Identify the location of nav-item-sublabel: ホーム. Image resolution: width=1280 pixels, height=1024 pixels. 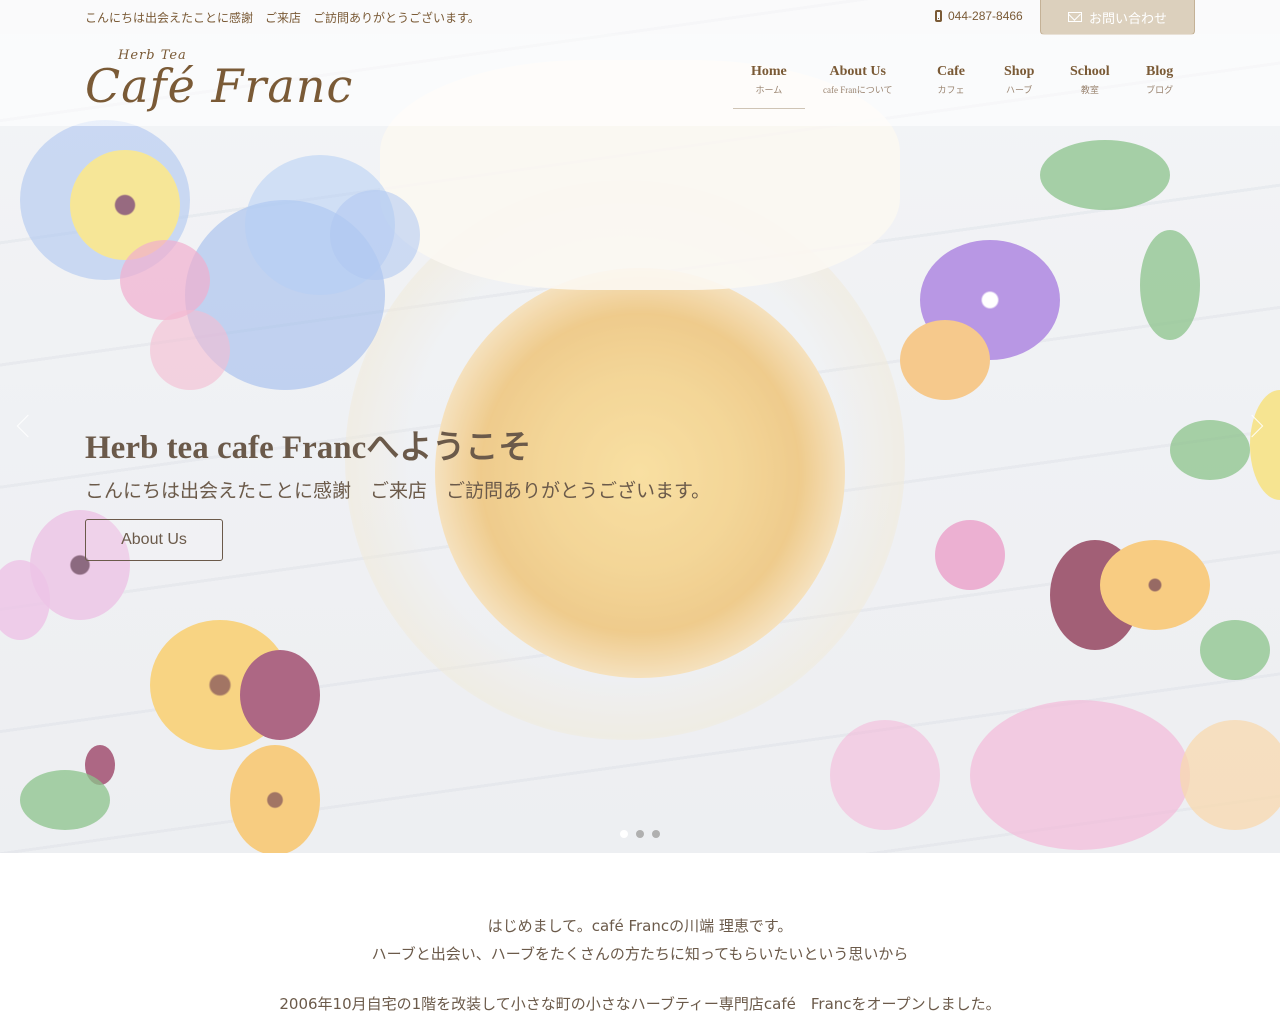
(769, 90).